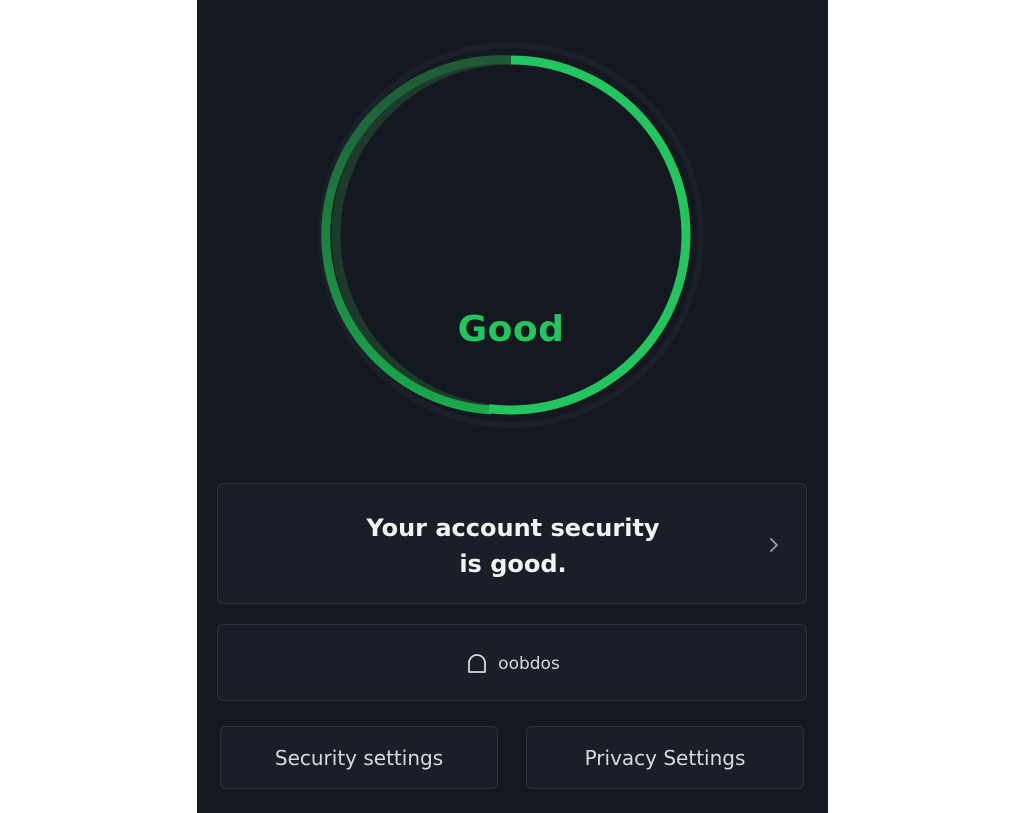 This screenshot has height=813, width=1024. I want to click on status-line-1: Your account security, so click(513, 528).